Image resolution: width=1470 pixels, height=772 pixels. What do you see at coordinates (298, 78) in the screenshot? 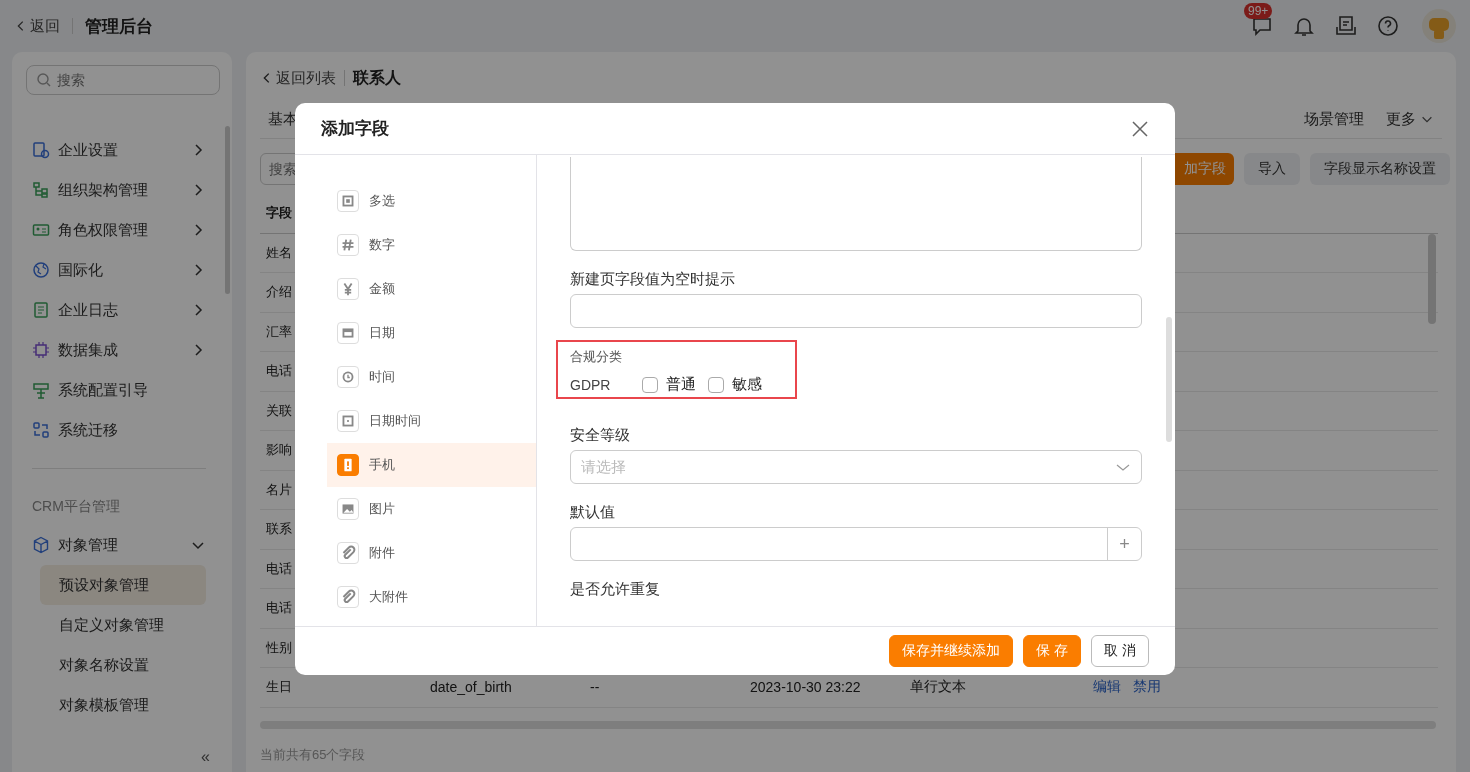
I see `back-link: 返回列表` at bounding box center [298, 78].